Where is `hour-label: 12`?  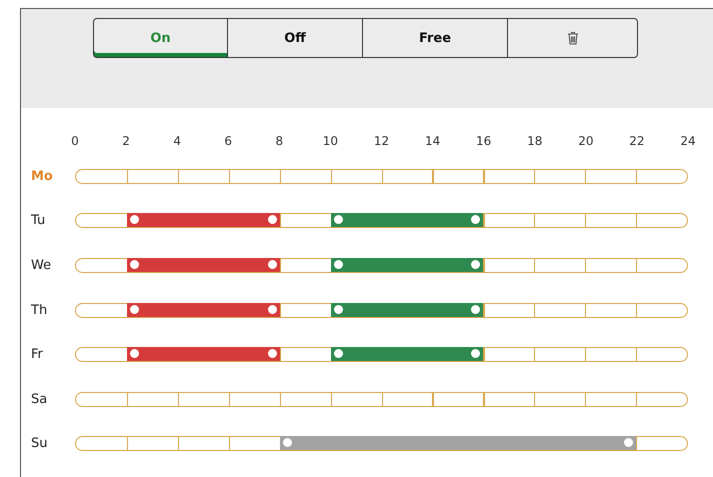
hour-label: 12 is located at coordinates (382, 141).